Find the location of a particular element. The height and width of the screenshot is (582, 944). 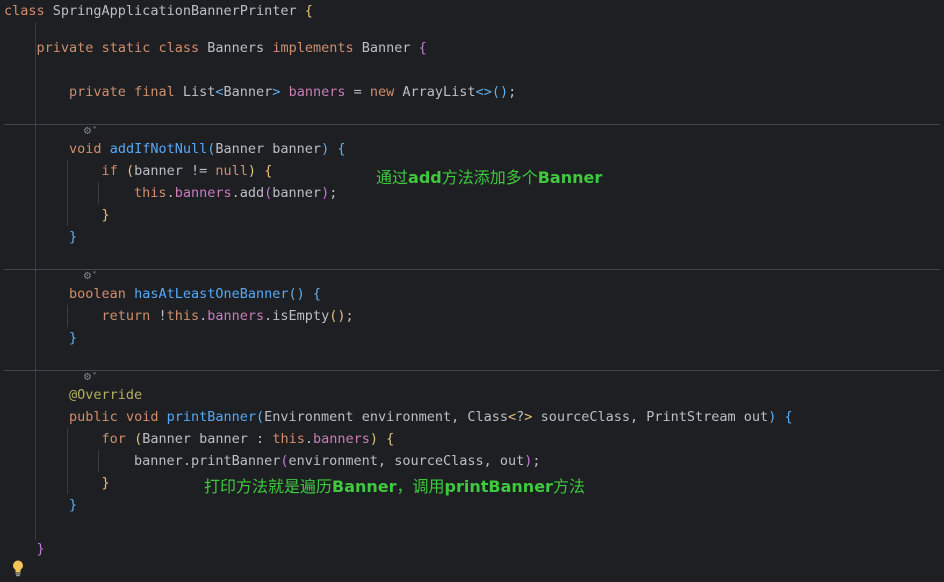

code-line: class SpringApplicationBannerPrinter { is located at coordinates (158, 11).